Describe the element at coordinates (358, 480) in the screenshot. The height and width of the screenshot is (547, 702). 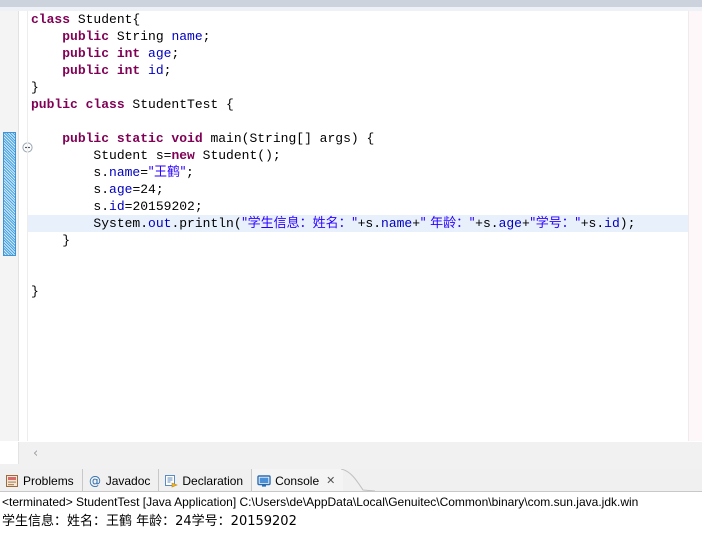
I see `tab-curve-decoration` at that location.